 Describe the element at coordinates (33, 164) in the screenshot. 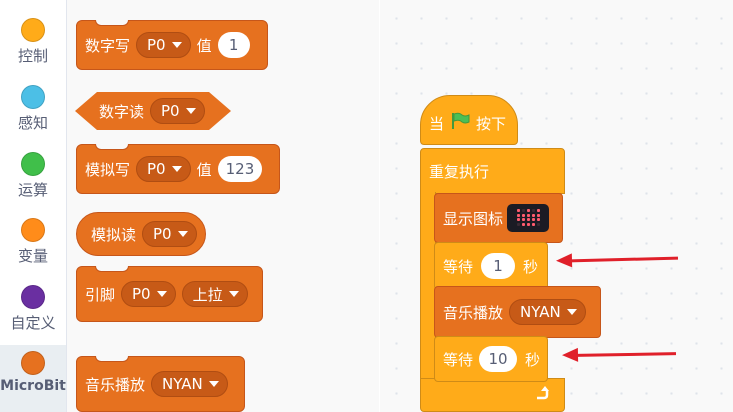

I see `operators-icon` at that location.